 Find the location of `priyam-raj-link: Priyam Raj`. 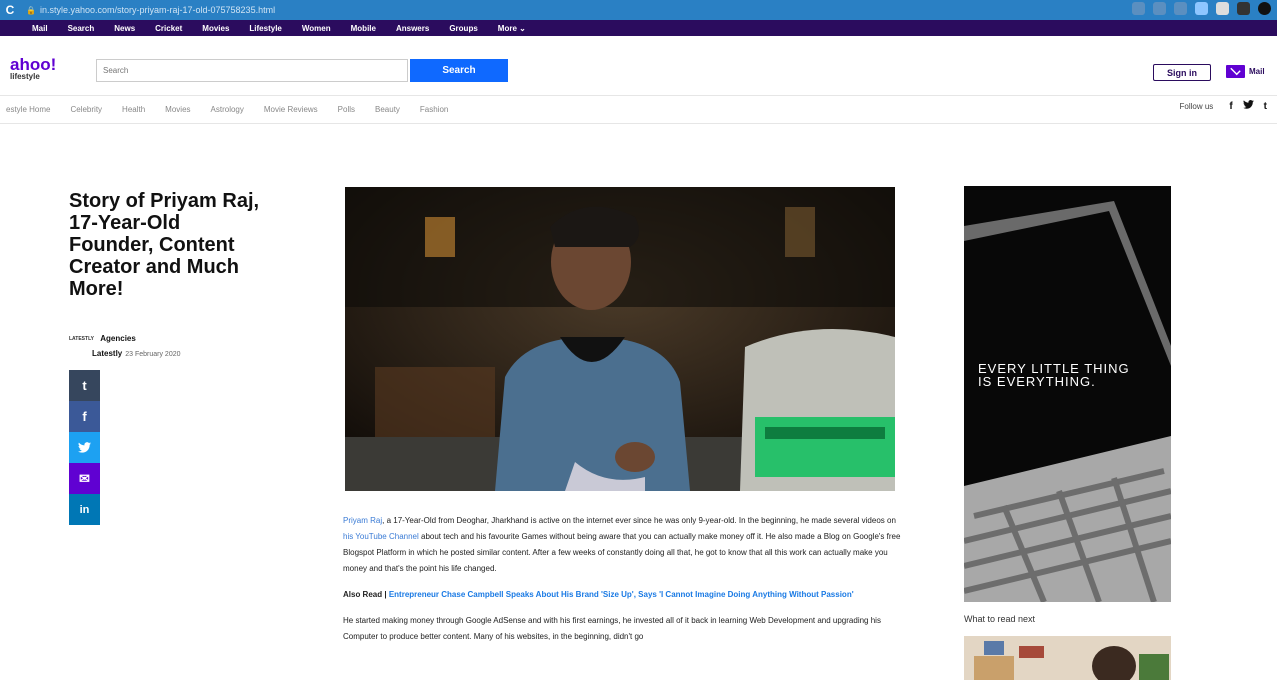

priyam-raj-link: Priyam Raj is located at coordinates (362, 520).